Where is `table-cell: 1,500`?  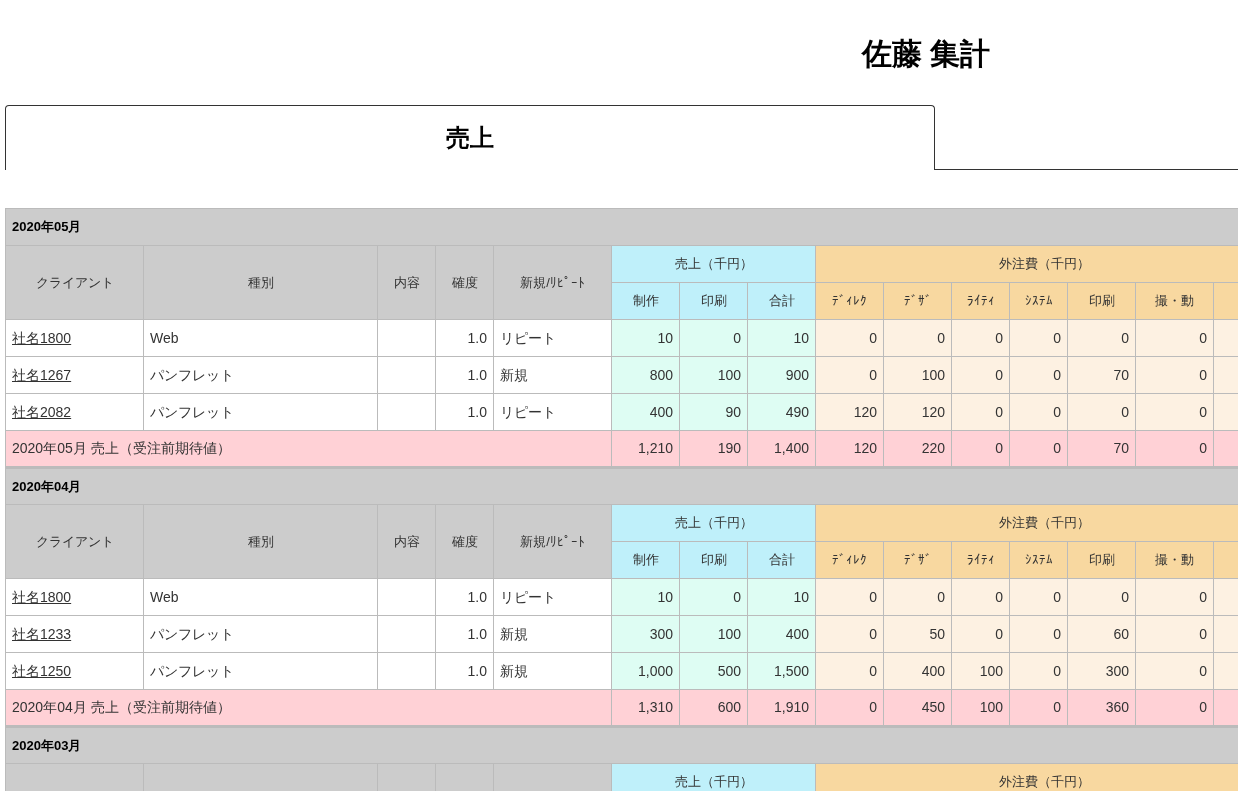
table-cell: 1,500 is located at coordinates (781, 671).